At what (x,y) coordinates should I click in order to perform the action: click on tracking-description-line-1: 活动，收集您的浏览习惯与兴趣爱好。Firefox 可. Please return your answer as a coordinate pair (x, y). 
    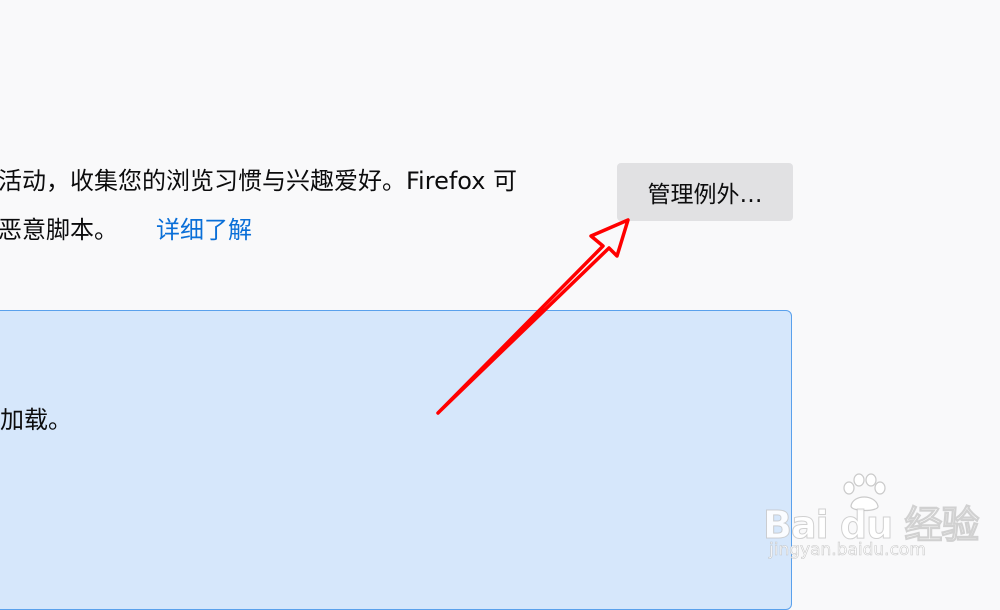
    Looking at the image, I should click on (258, 181).